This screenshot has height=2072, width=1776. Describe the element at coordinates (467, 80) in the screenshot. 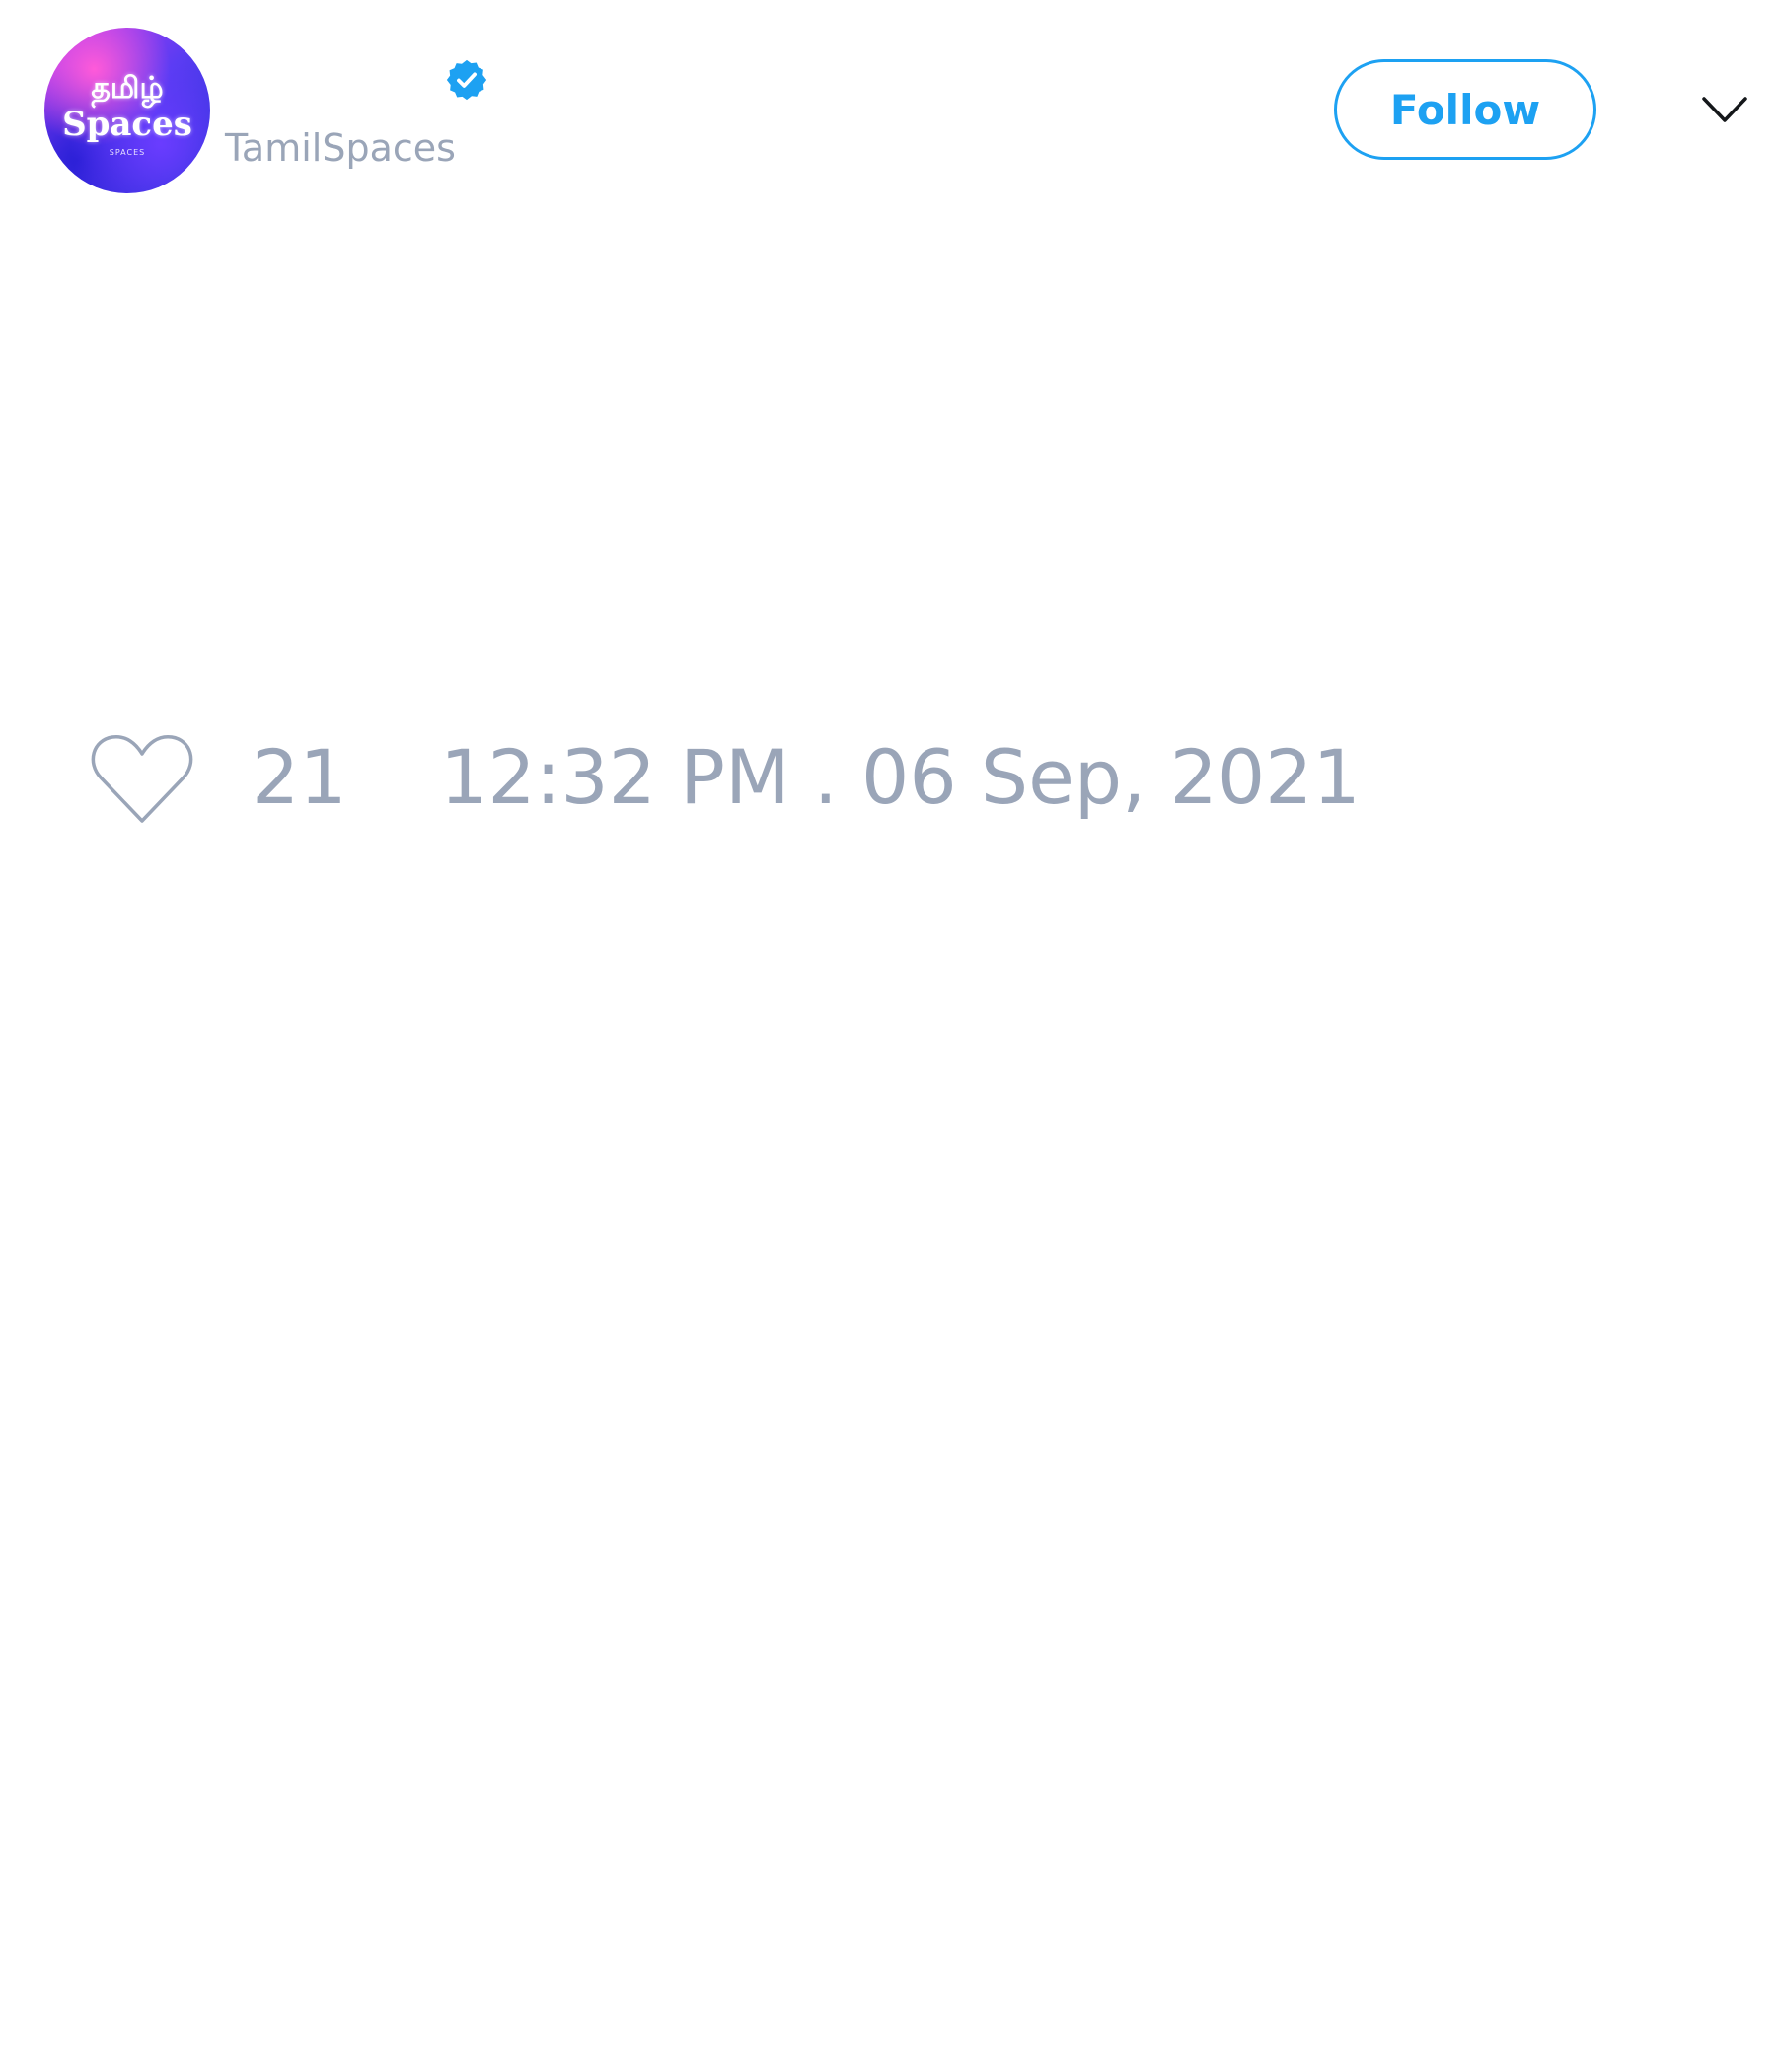

I see `verified-badge-icon` at that location.